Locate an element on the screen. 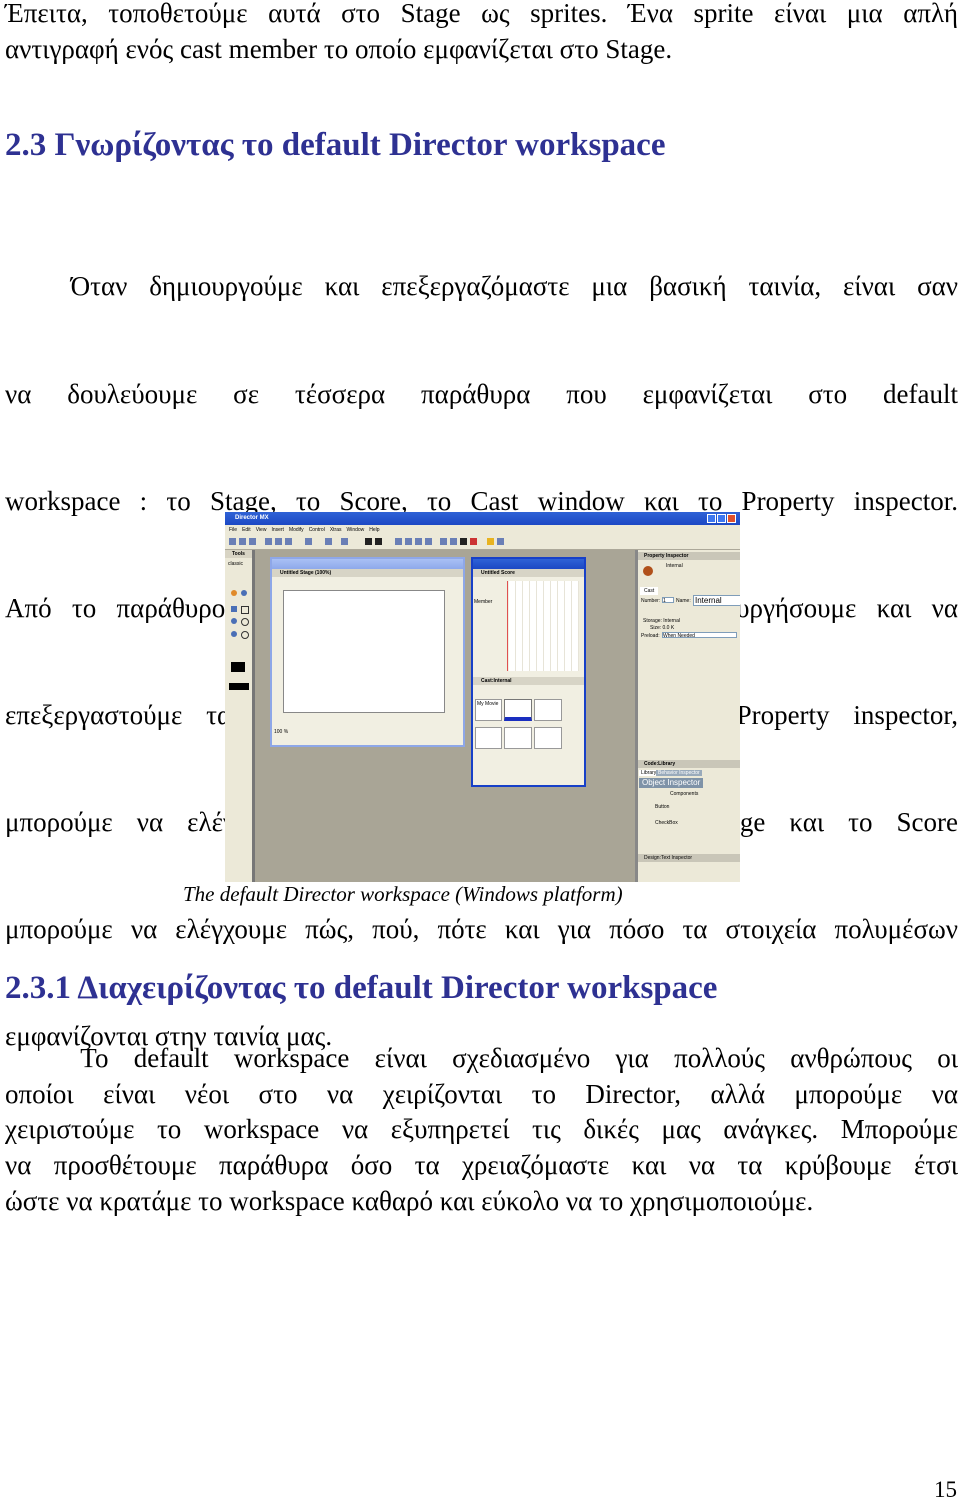 The width and height of the screenshot is (960, 1503). stage-title: Untitled Stage (100%) is located at coordinates (367, 573).